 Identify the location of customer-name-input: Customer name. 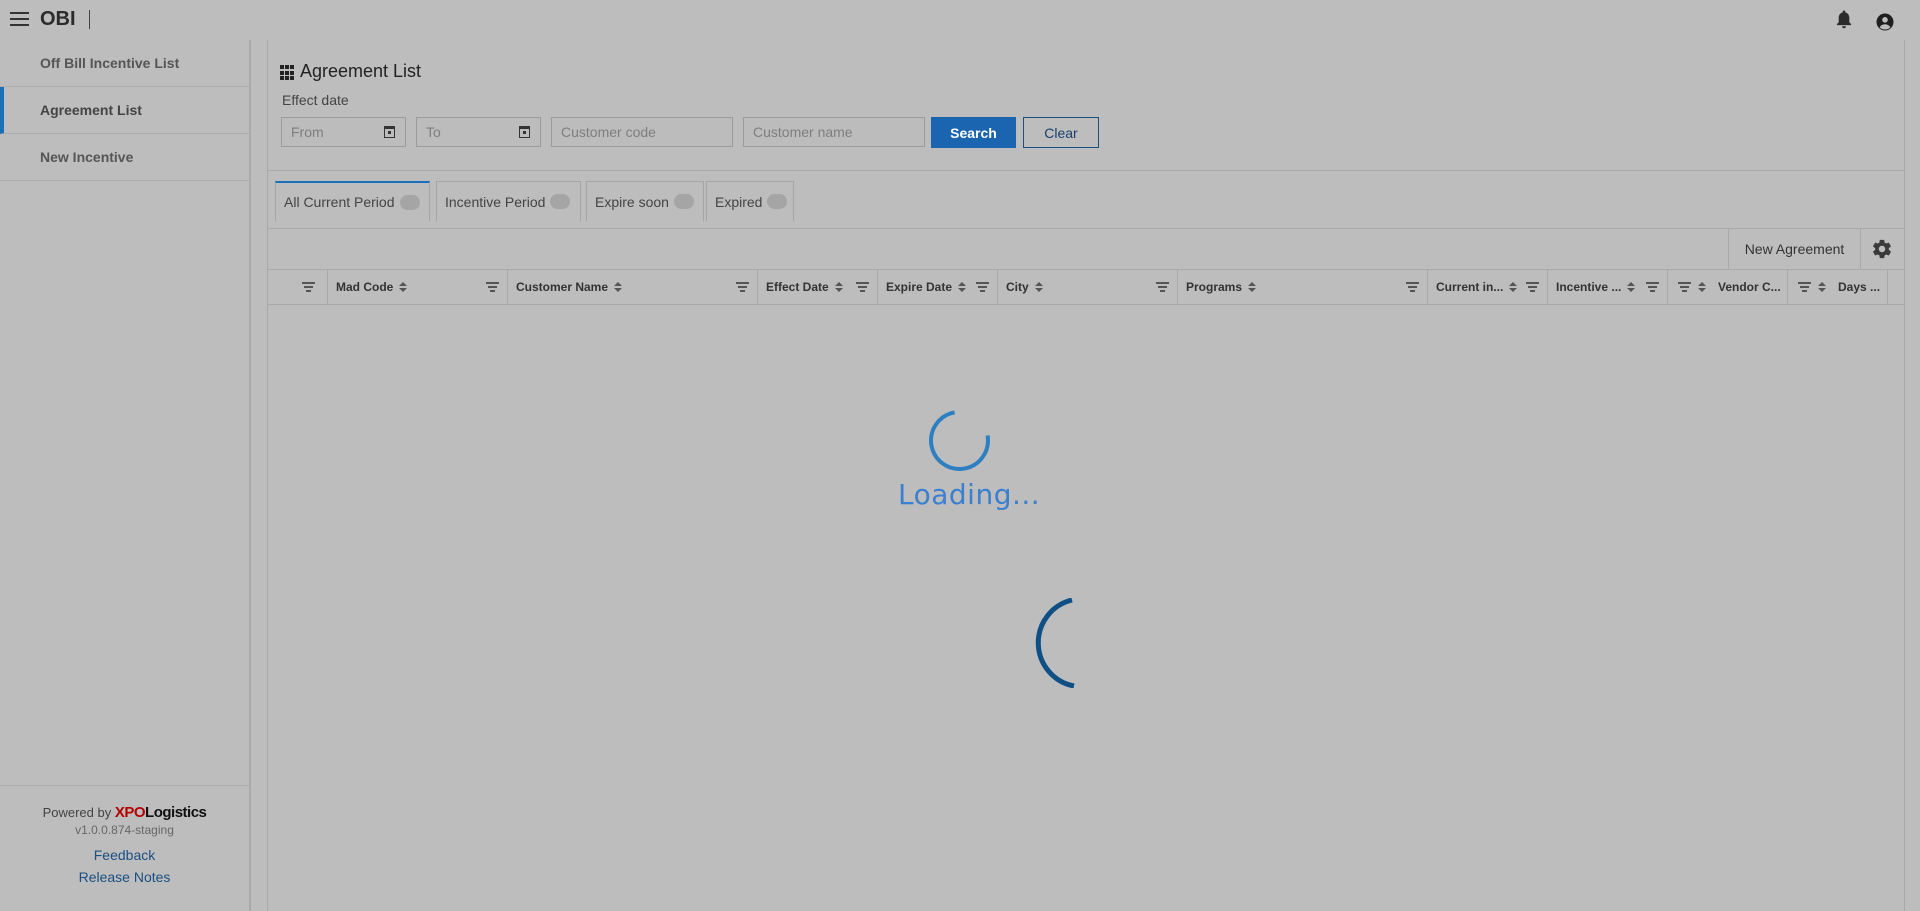
(834, 132).